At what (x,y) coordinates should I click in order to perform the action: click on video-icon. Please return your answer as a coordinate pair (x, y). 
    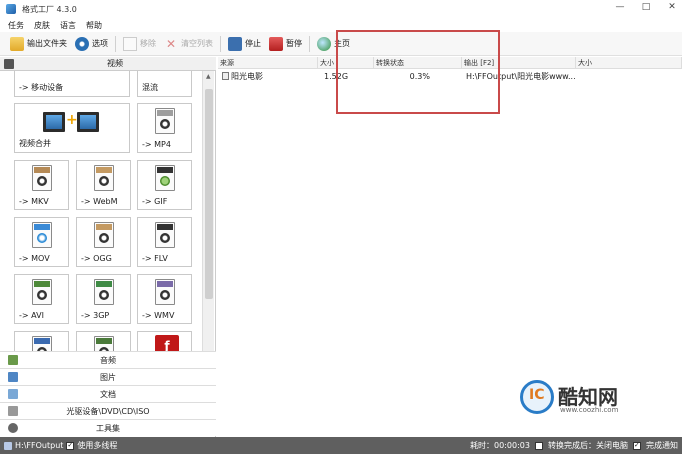
    Looking at the image, I should click on (9, 63).